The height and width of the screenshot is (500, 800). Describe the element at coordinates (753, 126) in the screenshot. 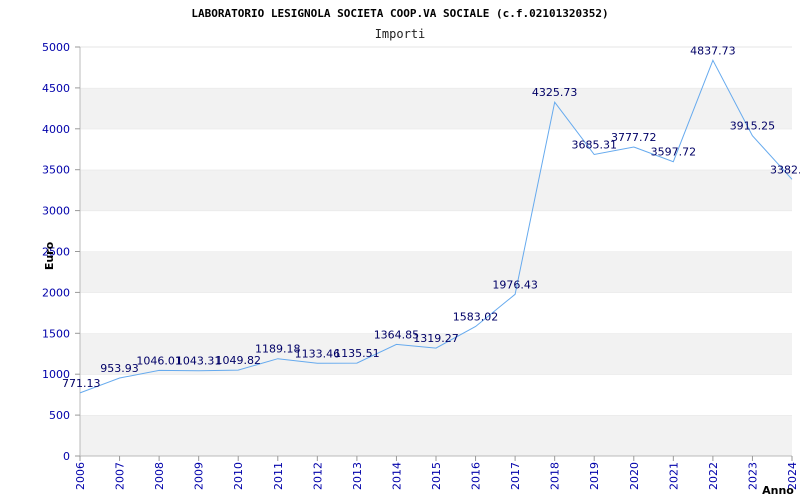

I see `data-label: 3915.25` at that location.